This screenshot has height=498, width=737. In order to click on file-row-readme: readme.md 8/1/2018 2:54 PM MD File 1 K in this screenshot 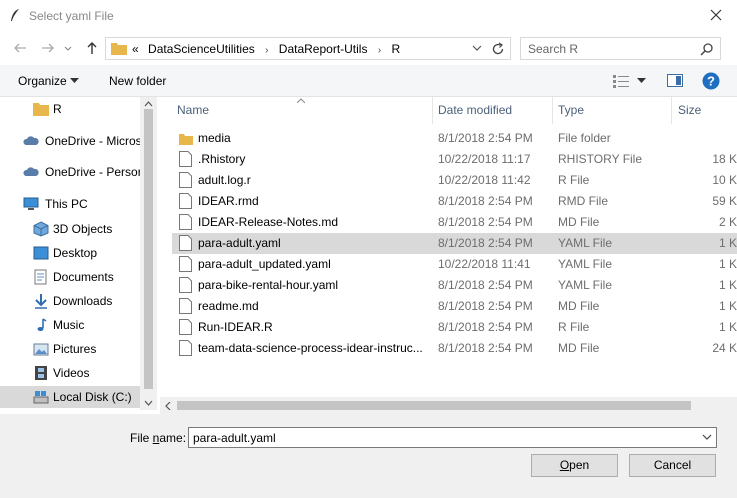, I will do `click(454, 306)`.